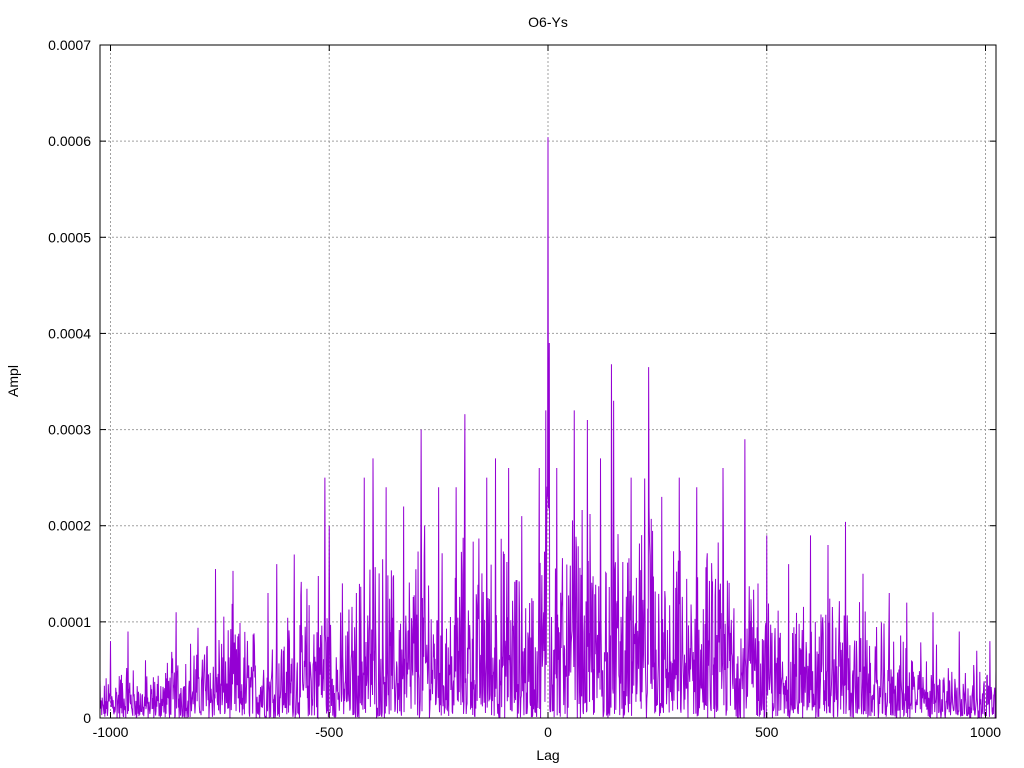  I want to click on x-axis-label: Lag, so click(547, 755).